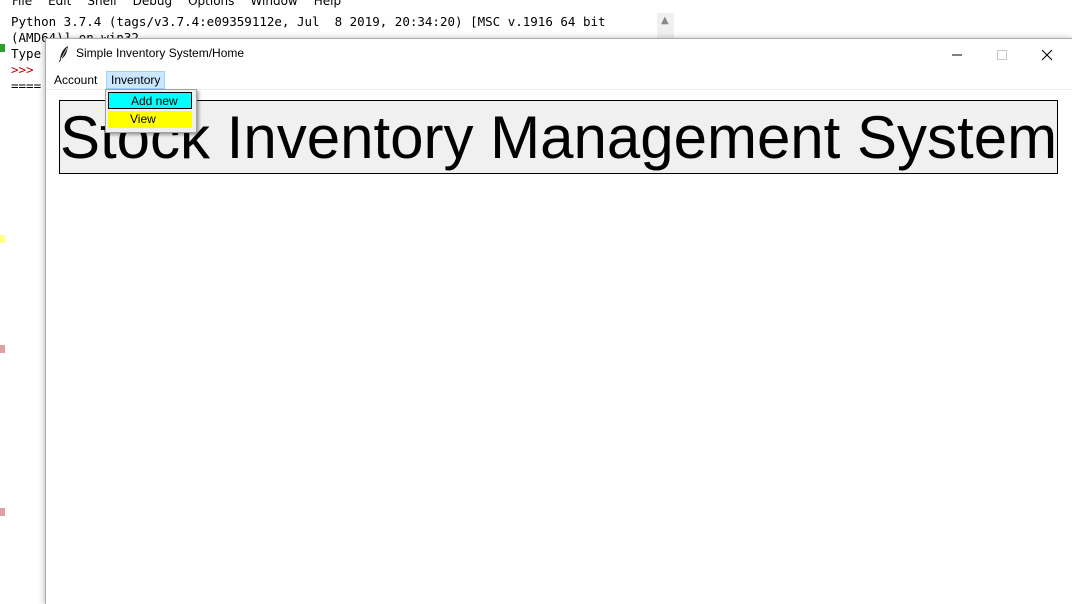 The width and height of the screenshot is (1072, 604). Describe the element at coordinates (150, 119) in the screenshot. I see `menu-item-view: View` at that location.